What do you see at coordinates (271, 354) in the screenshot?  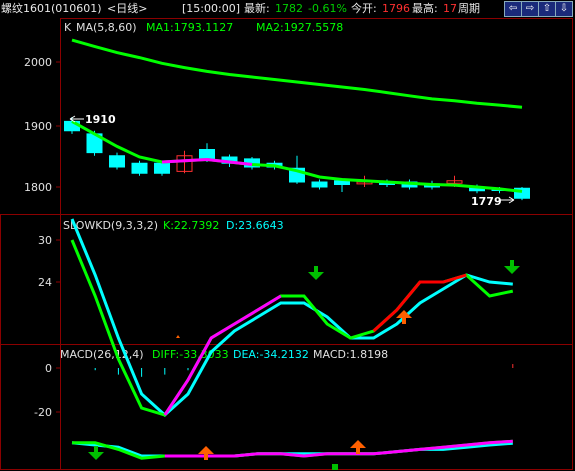 I see `macd-dea-value: DEA:-34.2132` at bounding box center [271, 354].